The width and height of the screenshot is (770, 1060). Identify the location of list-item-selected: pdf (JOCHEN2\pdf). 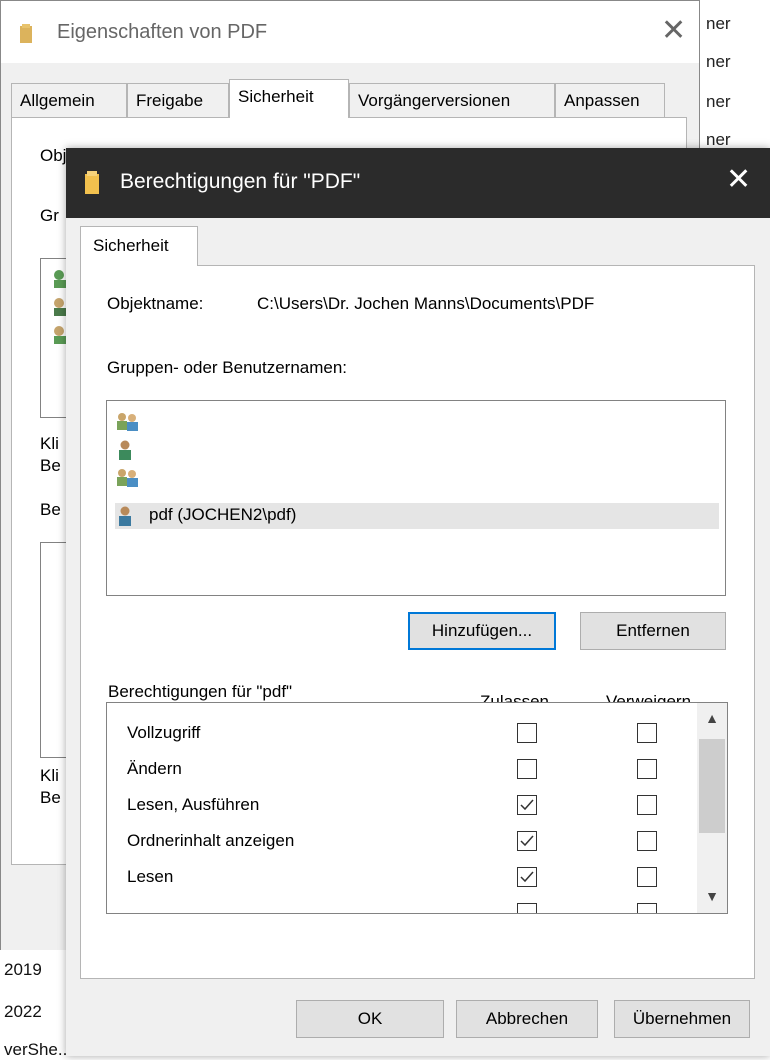
(417, 516).